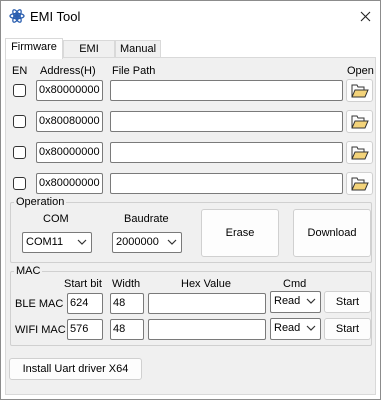  What do you see at coordinates (69, 90) in the screenshot?
I see `address-field-1: 0x80000000` at bounding box center [69, 90].